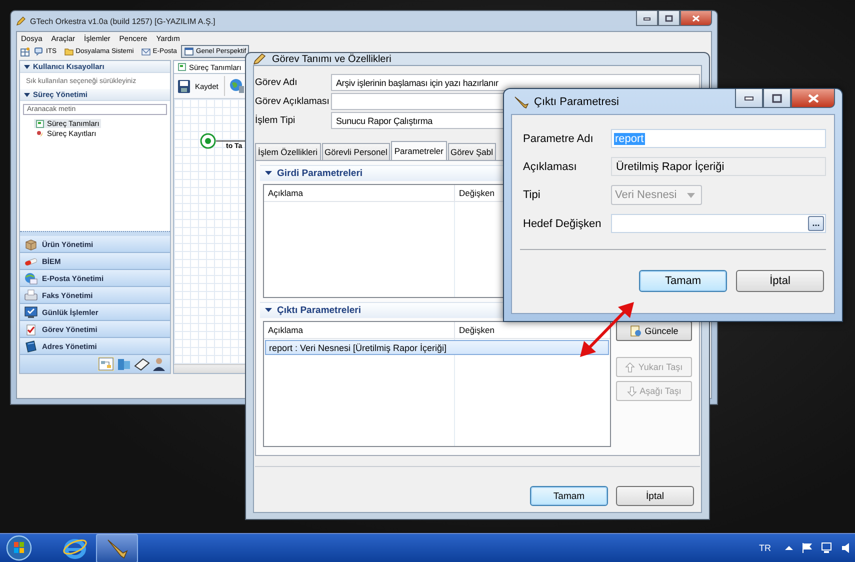 This screenshot has height=562, width=855. What do you see at coordinates (562, 224) in the screenshot?
I see `field-label: Hedef Değişken` at bounding box center [562, 224].